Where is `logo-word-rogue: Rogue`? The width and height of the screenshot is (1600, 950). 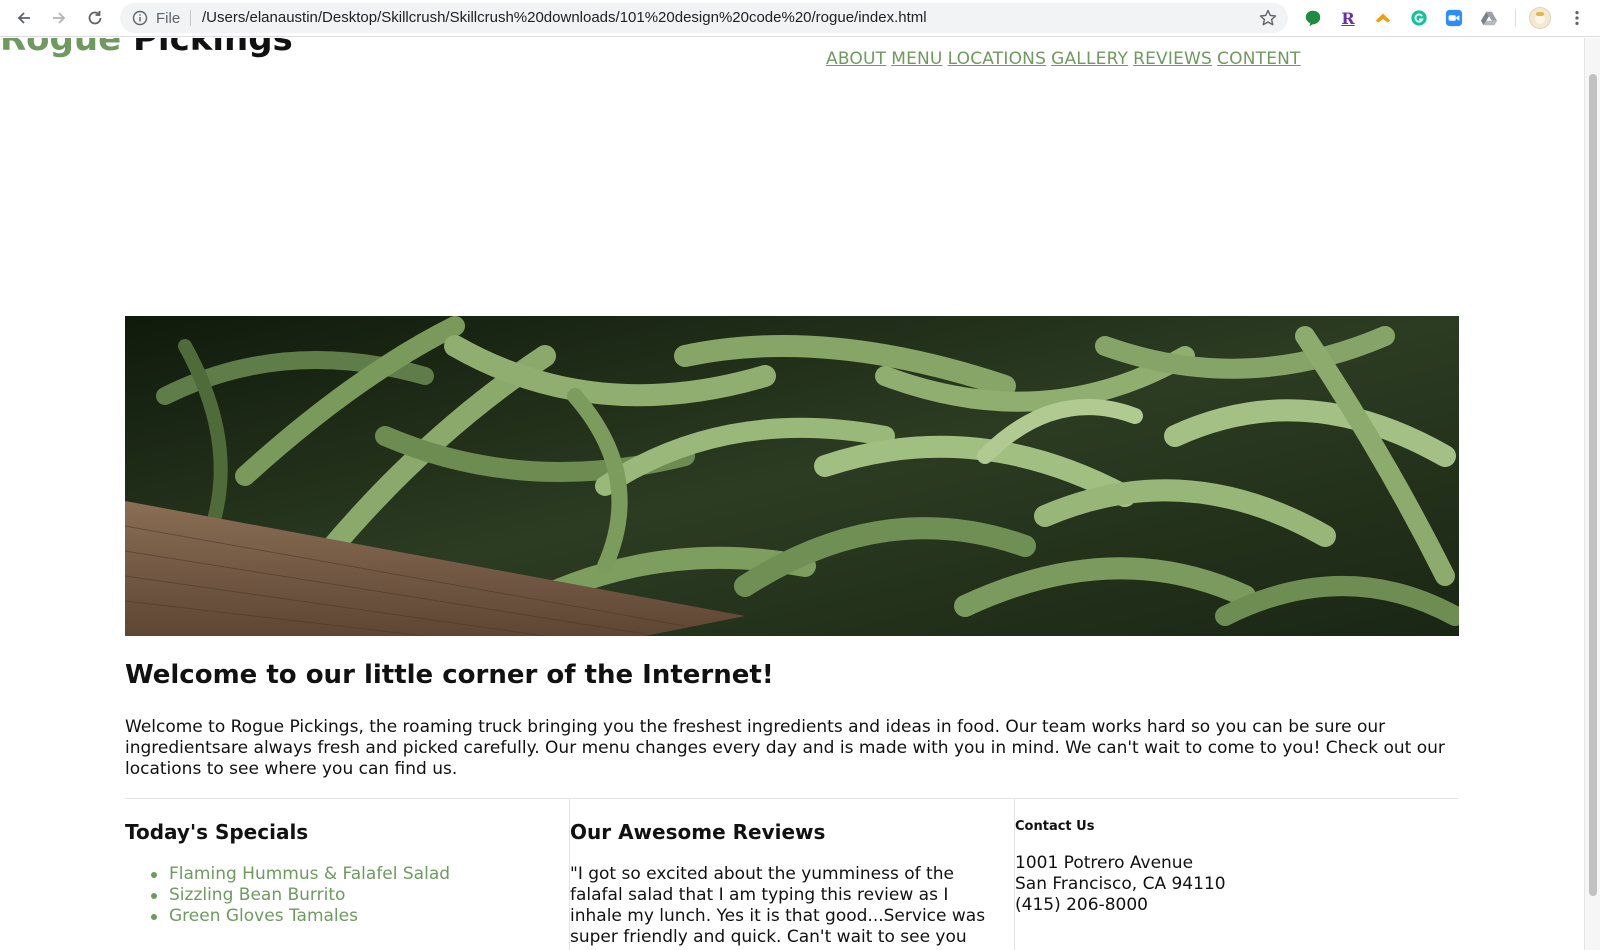
logo-word-rogue: Rogue is located at coordinates (61, 48).